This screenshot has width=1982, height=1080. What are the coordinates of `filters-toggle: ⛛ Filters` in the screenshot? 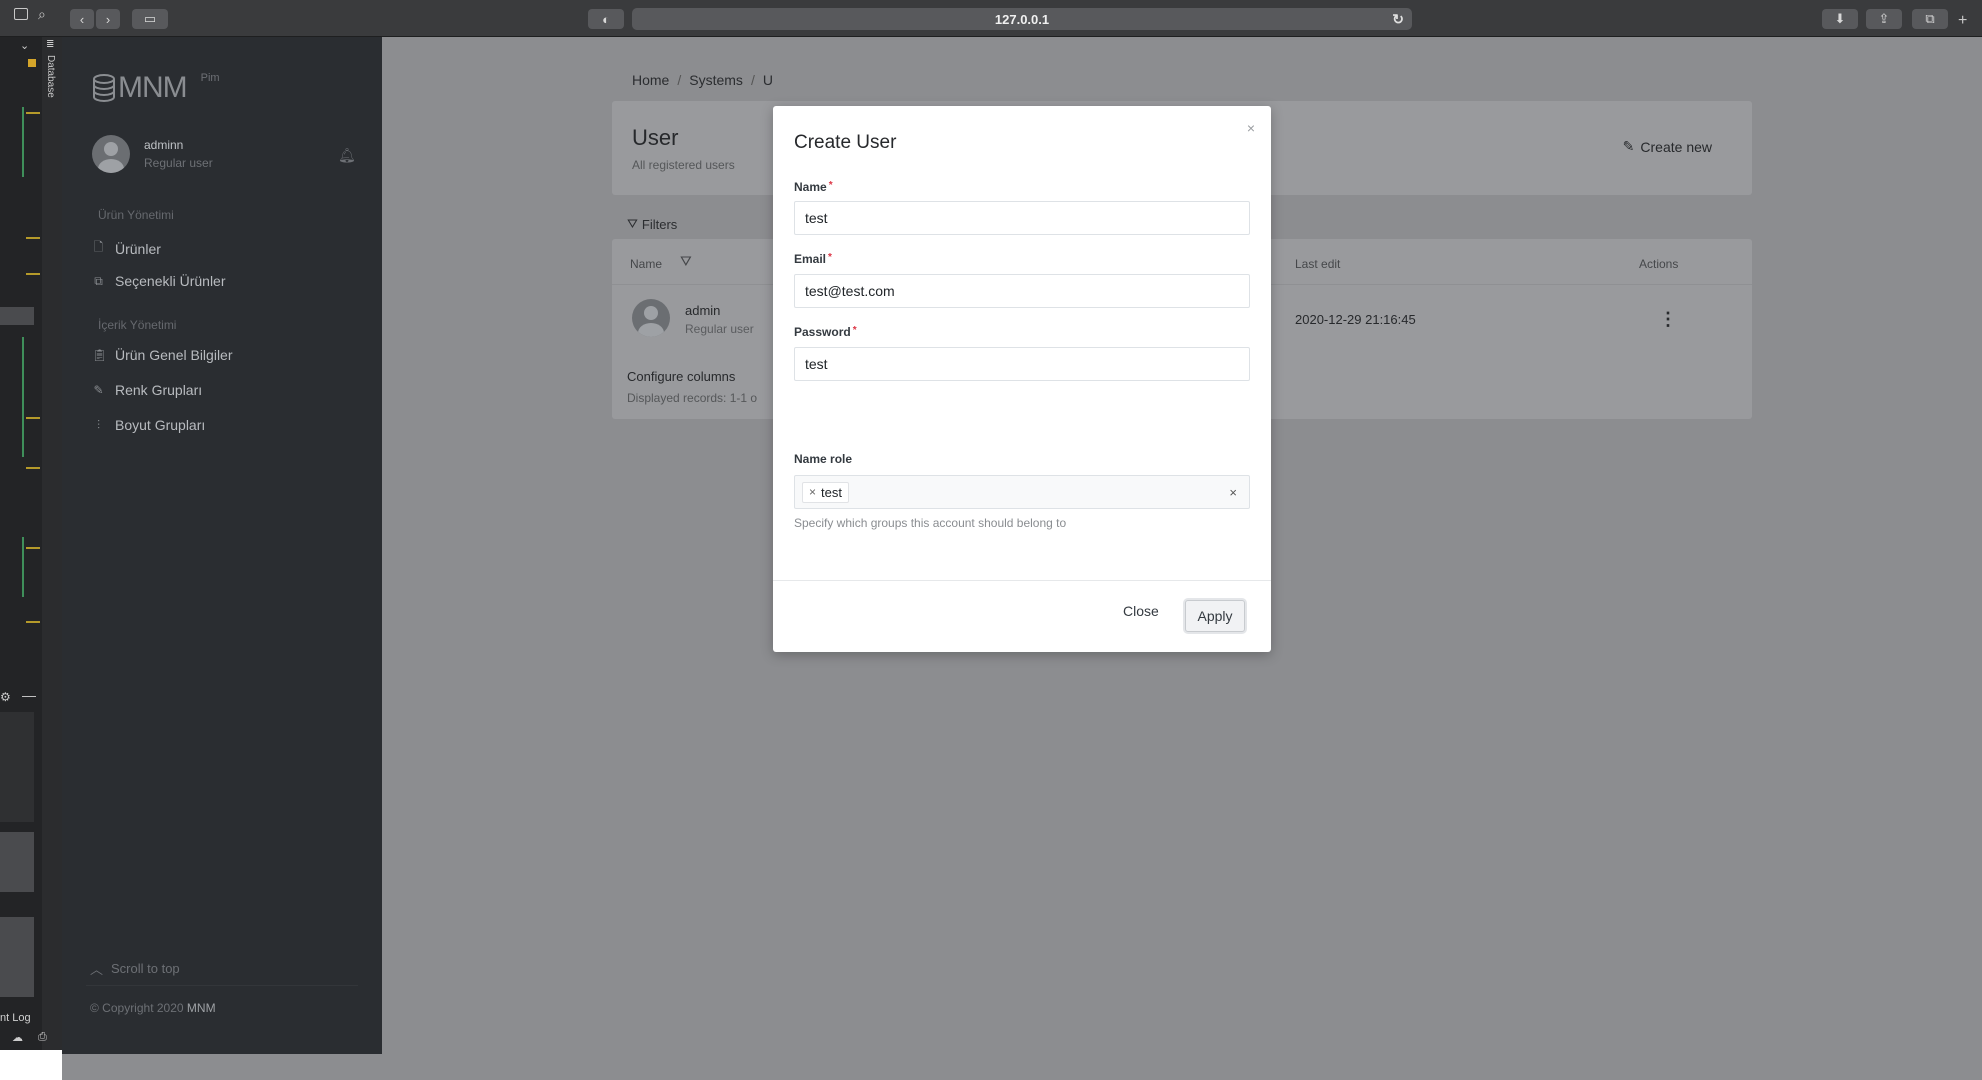 It's located at (652, 224).